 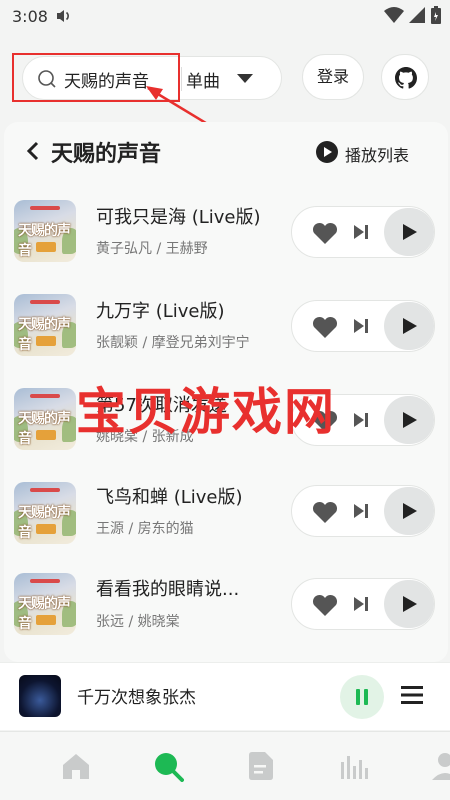 I want to click on document-icon, so click(x=261, y=766).